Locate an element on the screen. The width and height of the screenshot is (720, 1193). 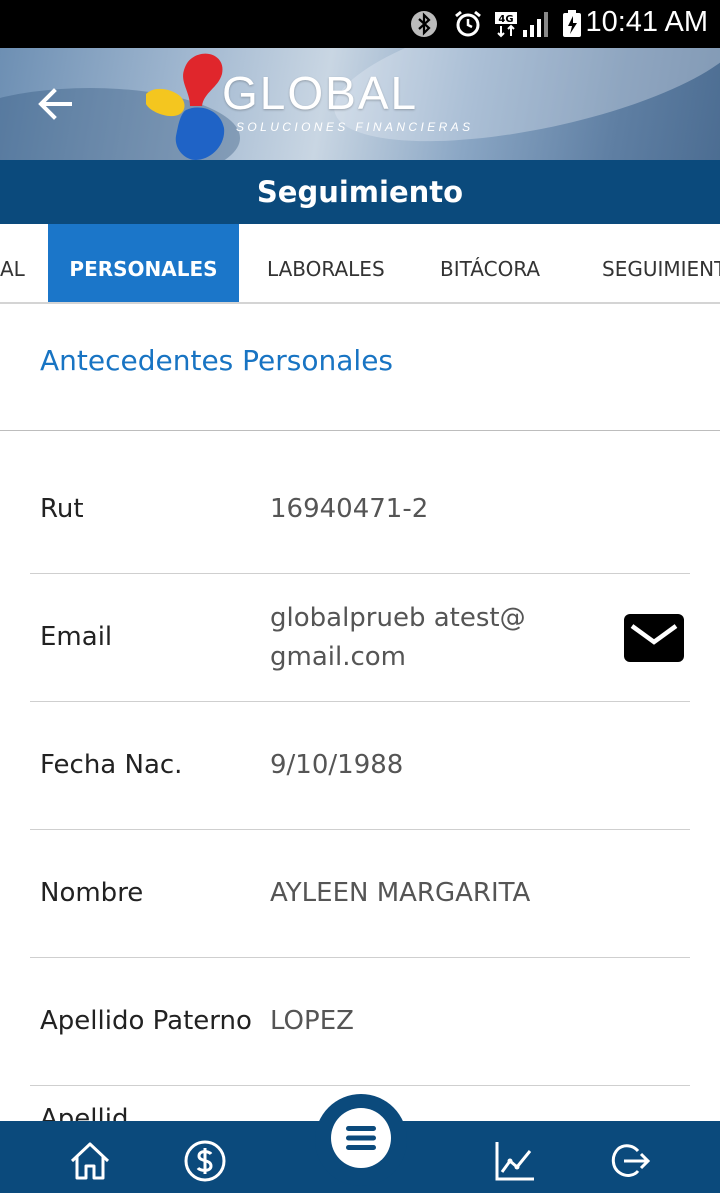
field-row-birthdate: Fecha Nac. 9/10/1988 is located at coordinates (360, 766).